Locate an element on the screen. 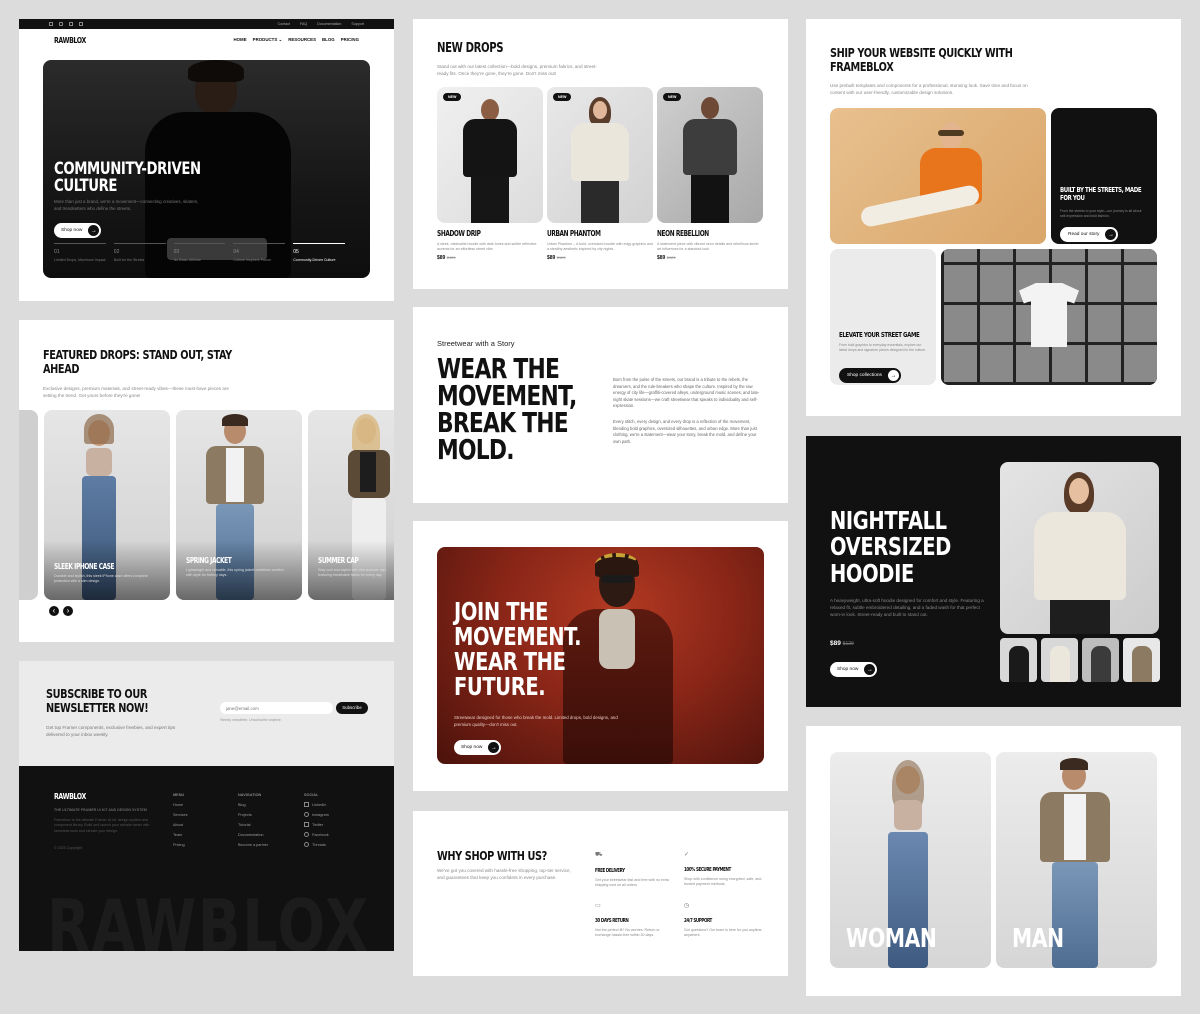 This screenshot has width=1200, height=1014. feature-title: 24/7 SUPPORT is located at coordinates (698, 921).